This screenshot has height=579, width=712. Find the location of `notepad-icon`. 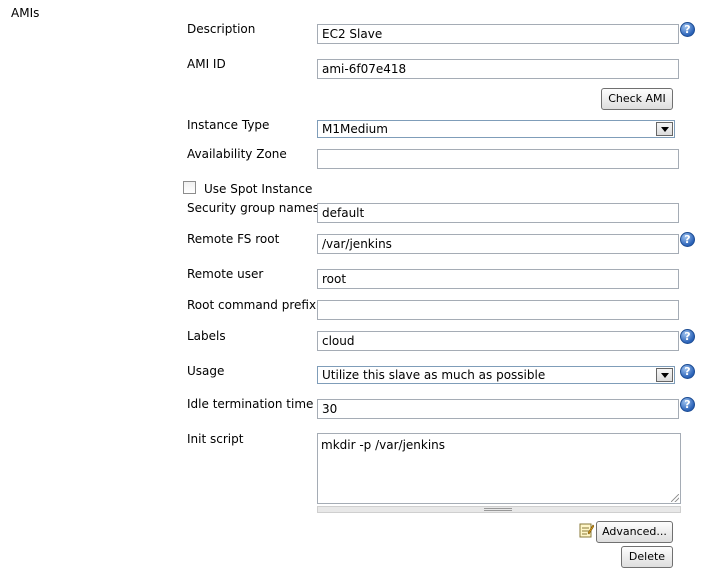

notepad-icon is located at coordinates (586, 530).